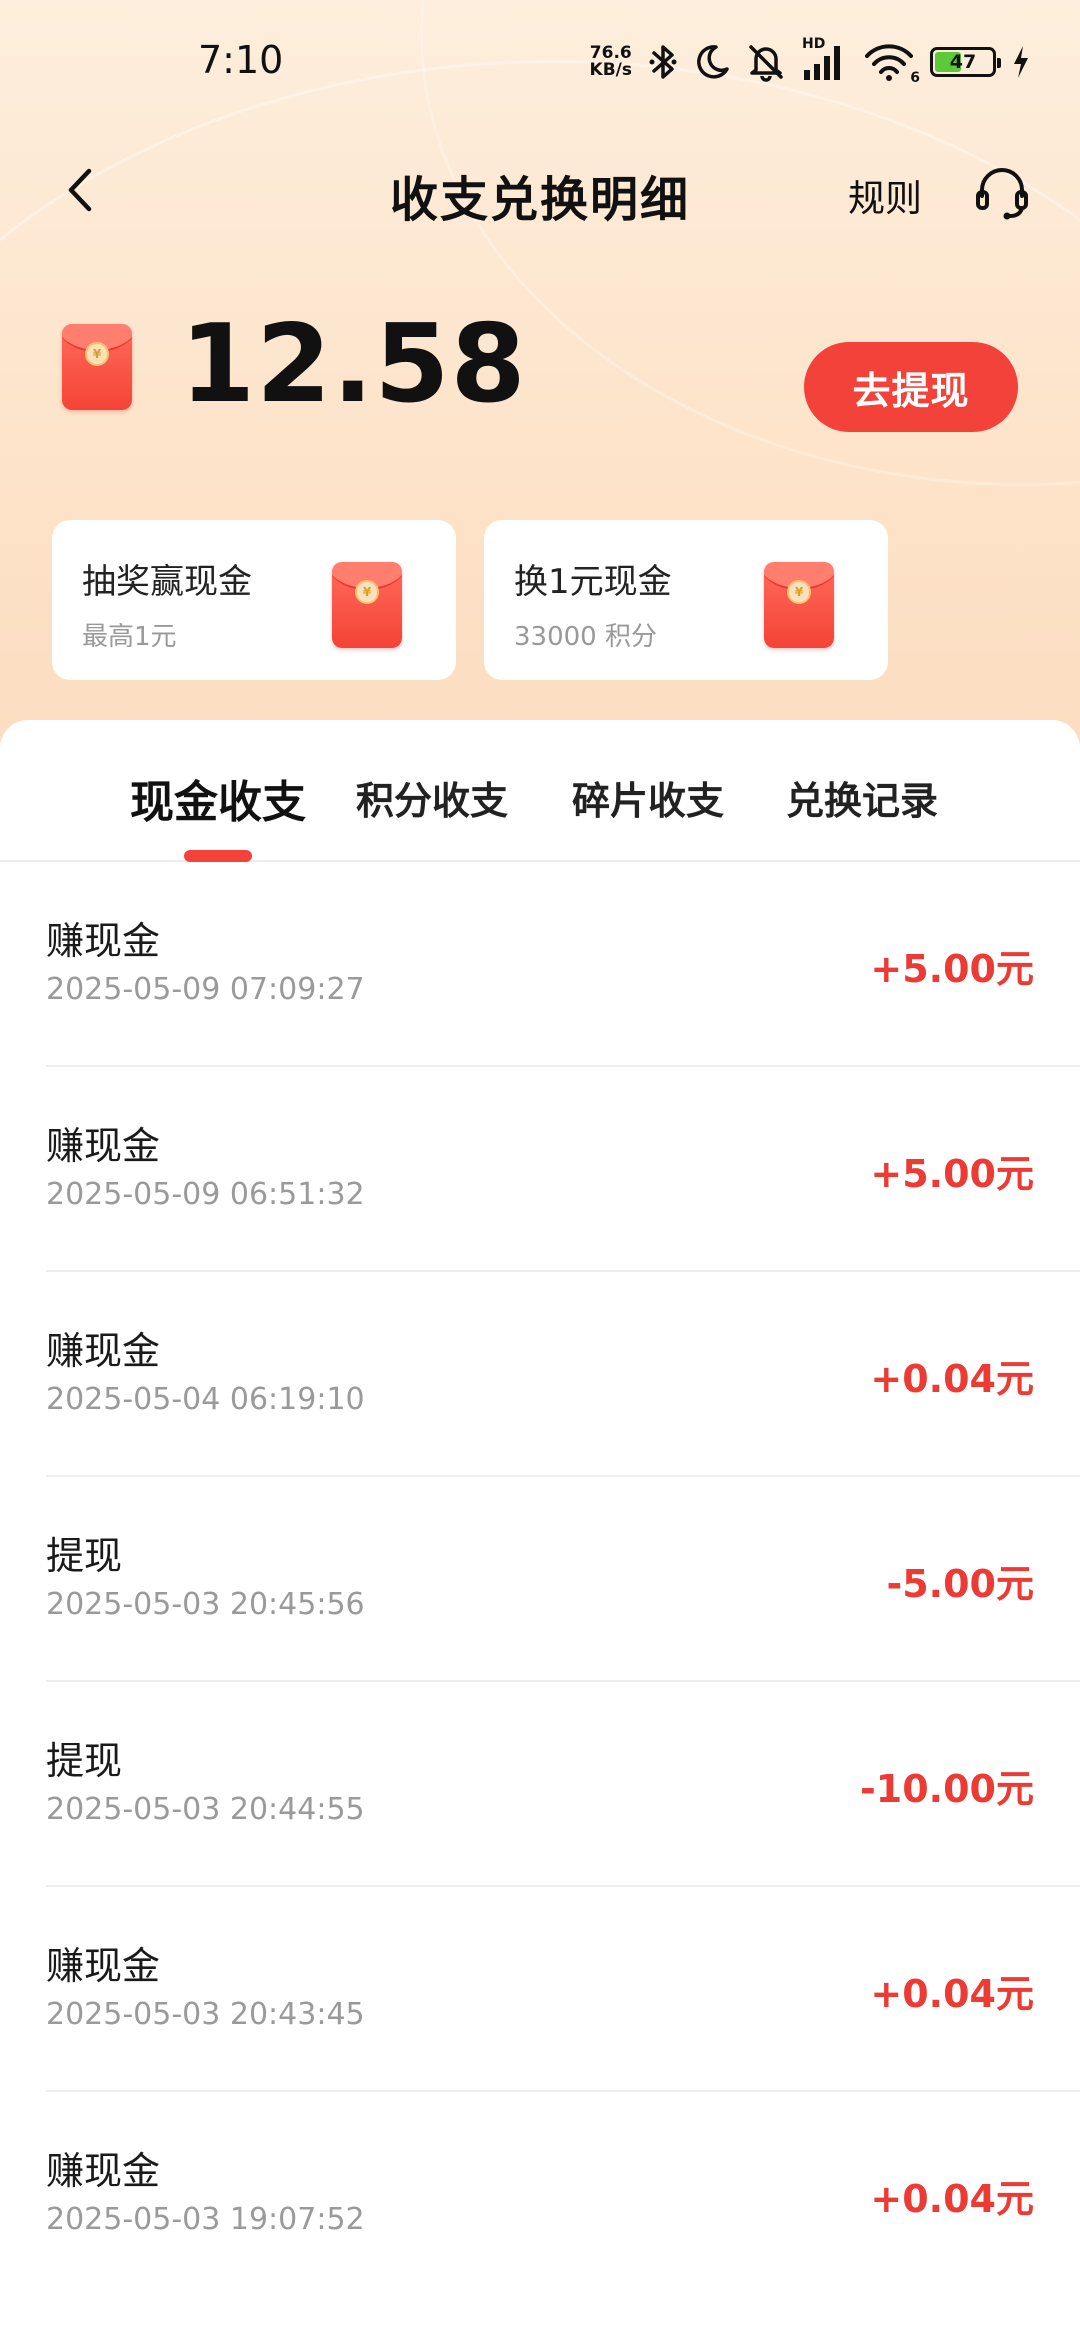 The width and height of the screenshot is (1080, 2340). I want to click on transaction-amount: -10.00元, so click(947, 1789).